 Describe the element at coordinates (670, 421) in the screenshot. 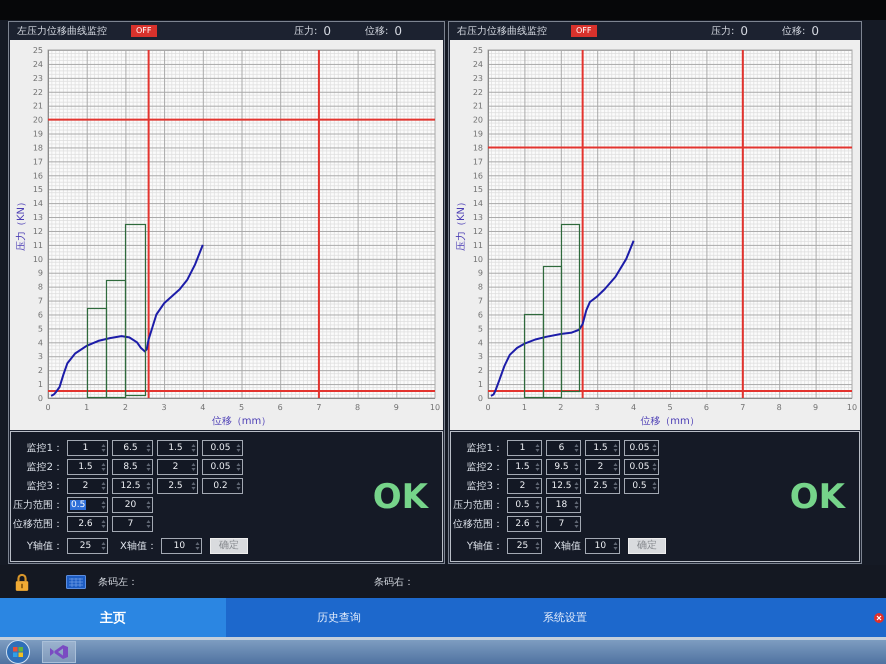

I see `axis-title: 位移（mm）` at that location.